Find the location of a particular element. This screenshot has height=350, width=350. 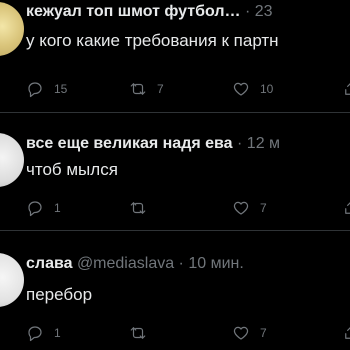

tweet-text: перебор is located at coordinates (59, 294).